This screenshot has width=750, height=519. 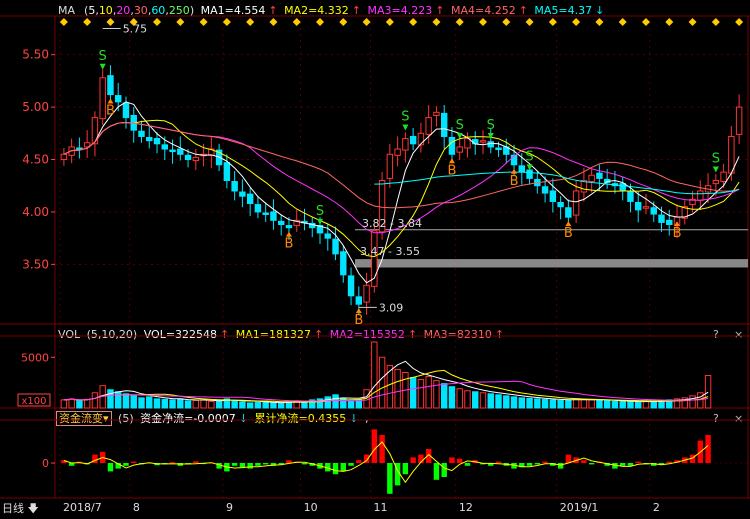 What do you see at coordinates (45, 463) in the screenshot?
I see `fund-tick-label: 0` at bounding box center [45, 463].